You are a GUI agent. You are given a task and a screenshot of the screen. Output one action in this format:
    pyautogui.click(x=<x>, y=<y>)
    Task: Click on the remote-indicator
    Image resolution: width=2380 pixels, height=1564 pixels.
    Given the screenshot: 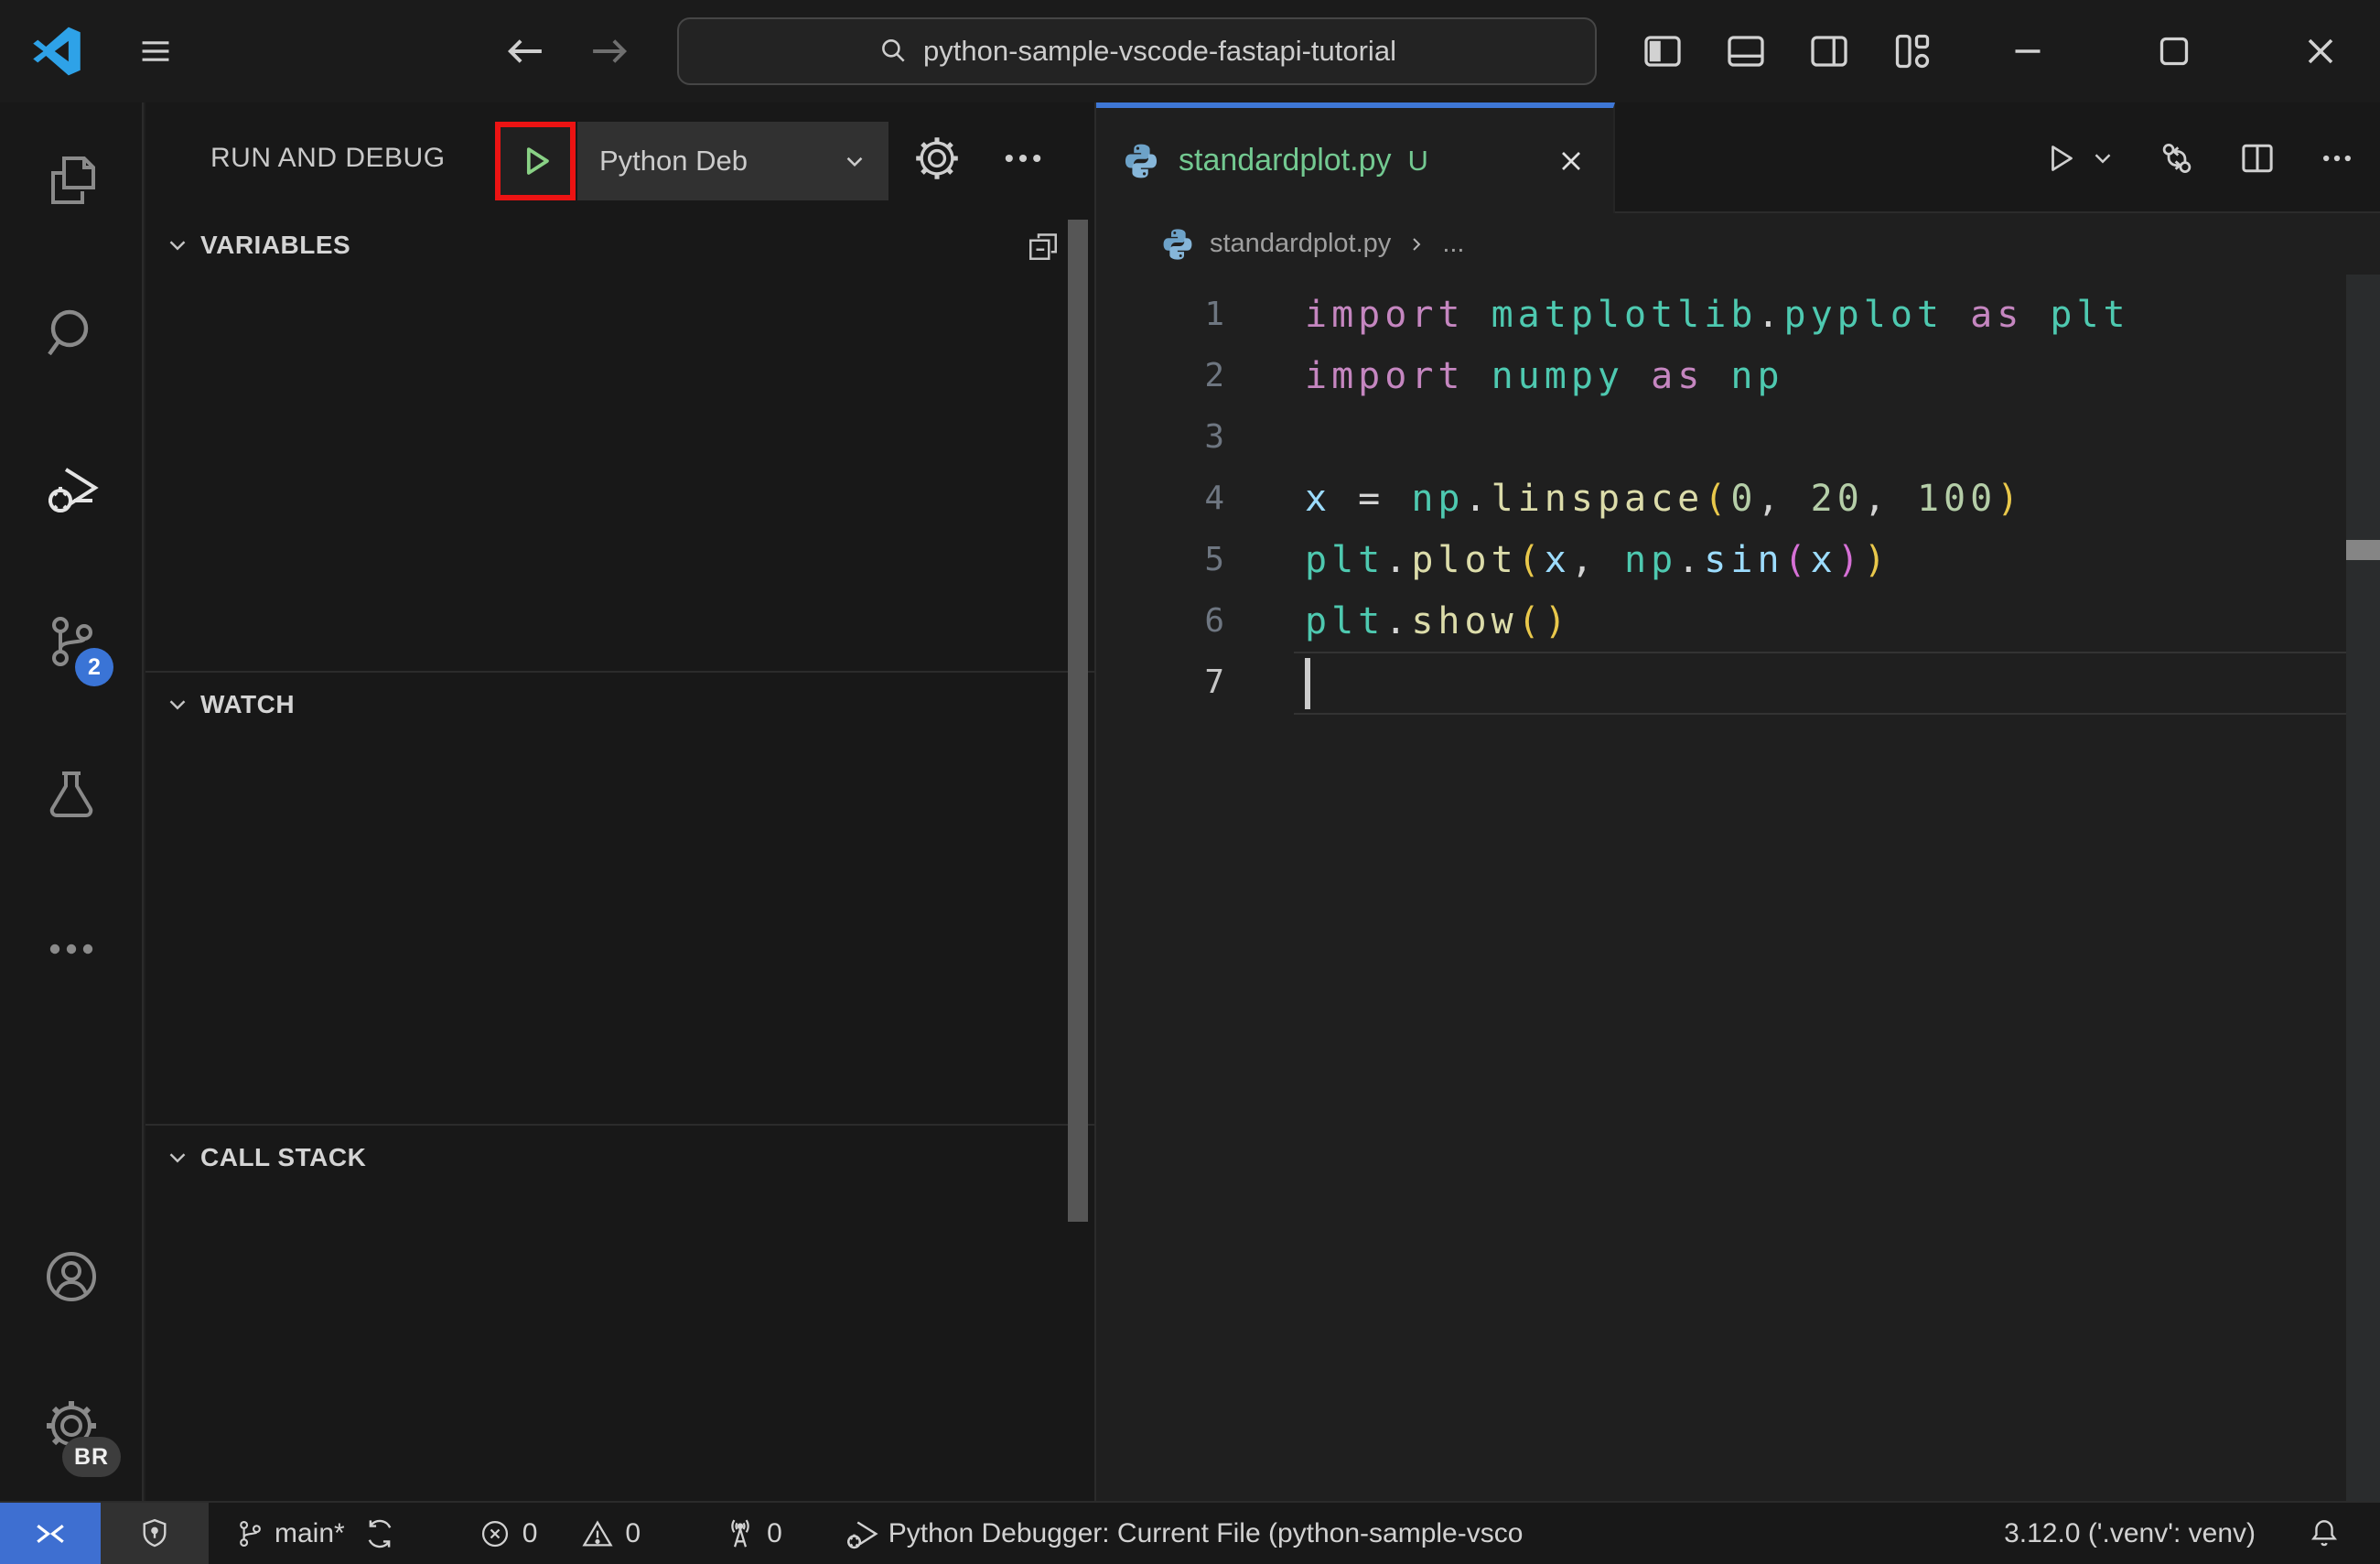 What is the action you would take?
    pyautogui.click(x=50, y=1533)
    